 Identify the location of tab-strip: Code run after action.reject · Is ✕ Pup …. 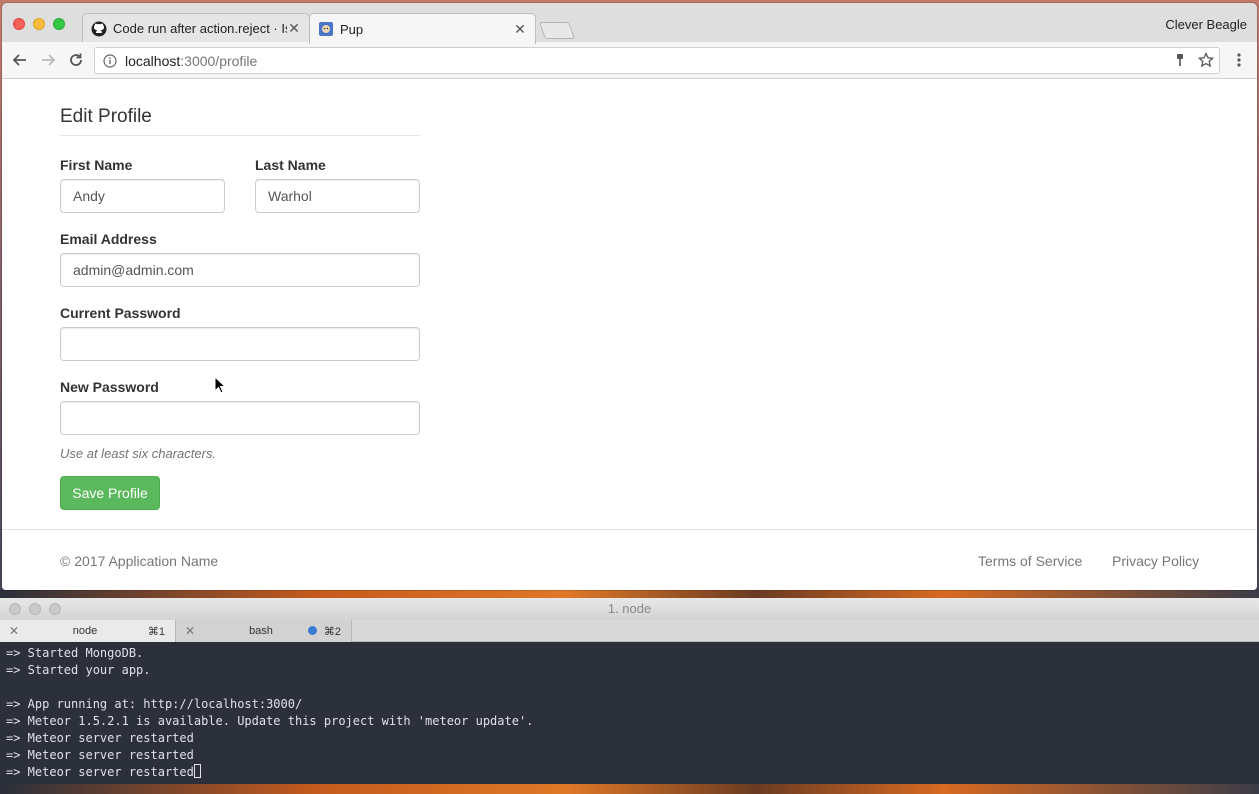
(629, 23).